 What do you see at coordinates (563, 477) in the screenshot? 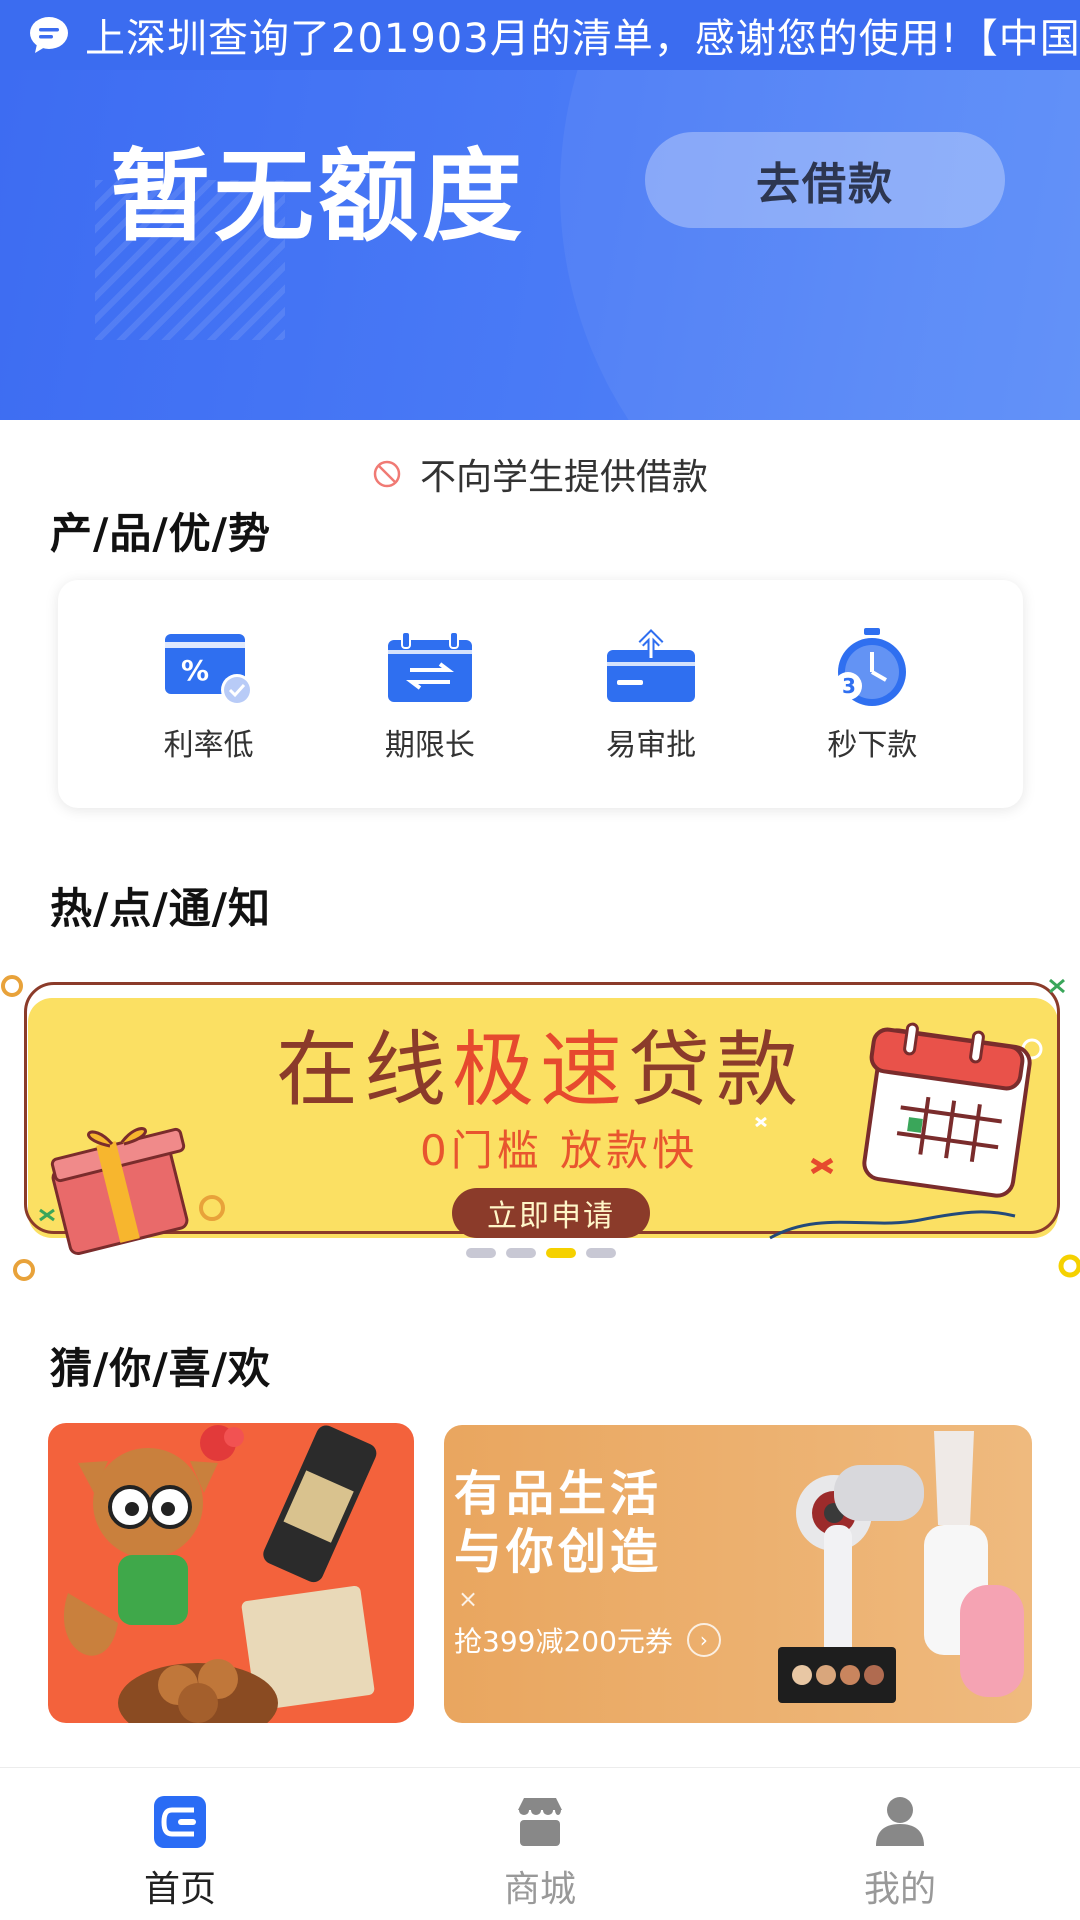
I see `student-notice-text: 不向学生提供借款` at bounding box center [563, 477].